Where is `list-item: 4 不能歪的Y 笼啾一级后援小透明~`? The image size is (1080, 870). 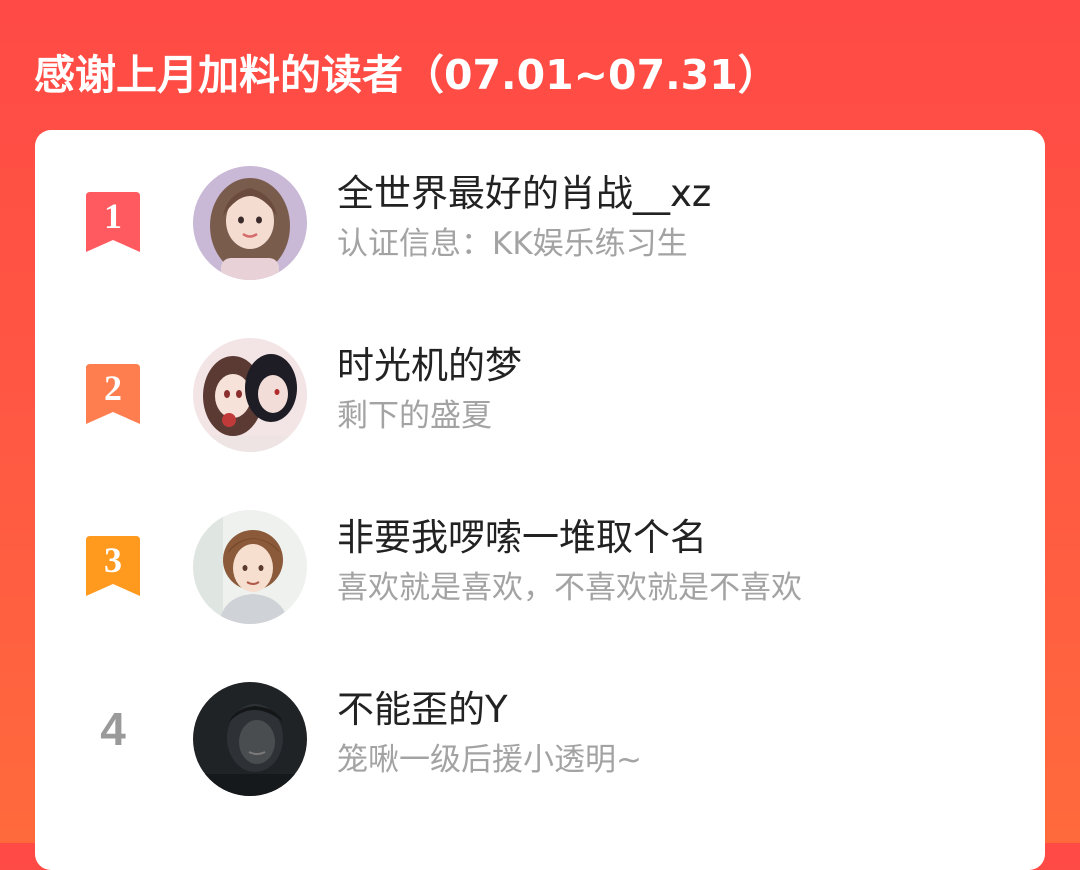 list-item: 4 不能歪的Y 笼啾一级后援小透明~ is located at coordinates (540, 742).